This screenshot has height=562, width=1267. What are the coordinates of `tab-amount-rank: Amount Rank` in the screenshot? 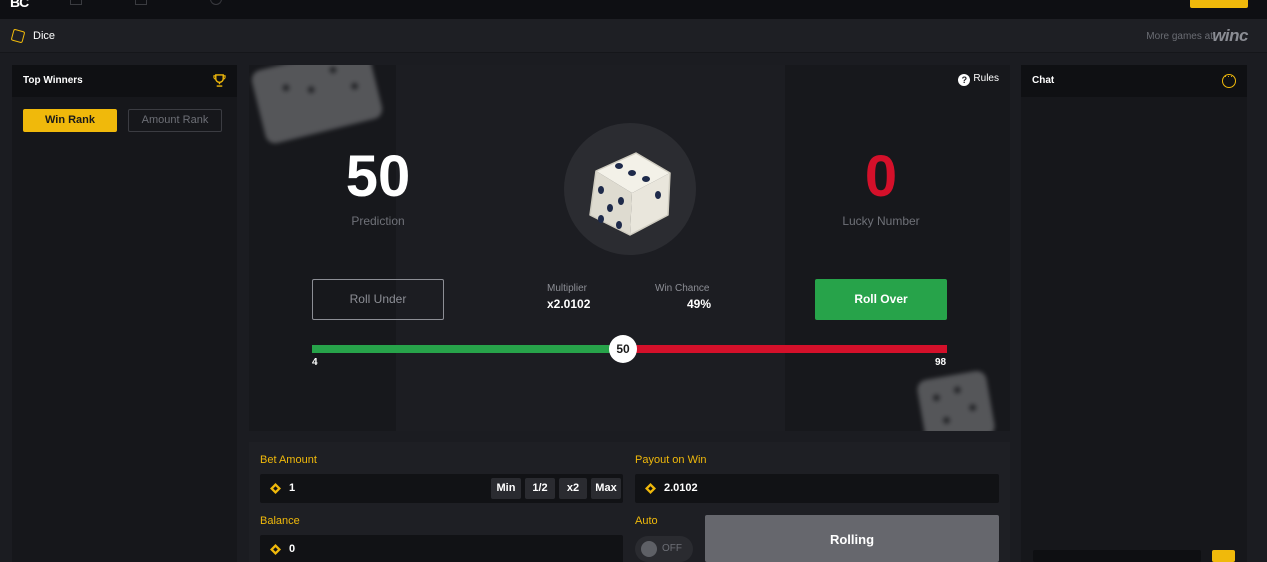 It's located at (175, 120).